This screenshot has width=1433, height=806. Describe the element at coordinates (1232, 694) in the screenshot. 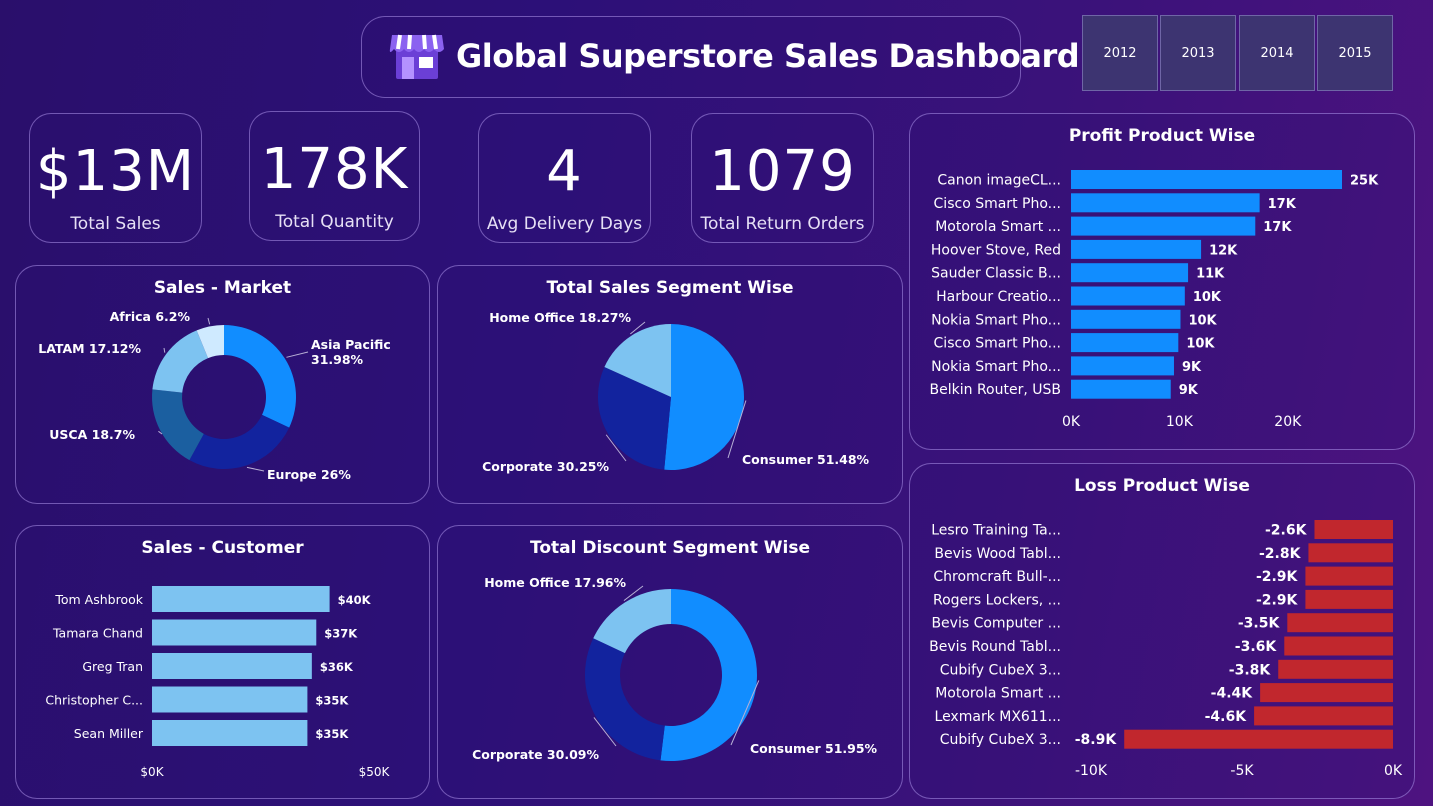

I see `data-label: -4.4K` at that location.